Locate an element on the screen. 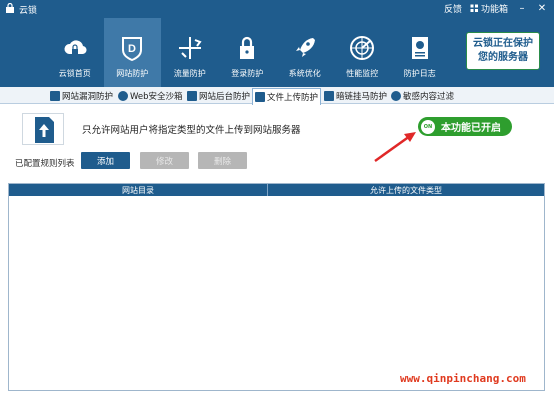 The width and height of the screenshot is (554, 400). padlock-icon is located at coordinates (247, 47).